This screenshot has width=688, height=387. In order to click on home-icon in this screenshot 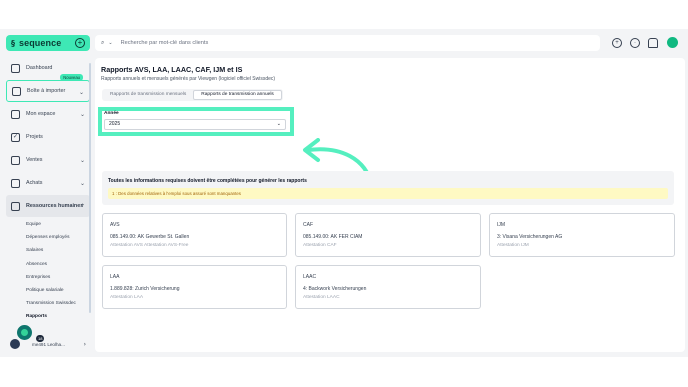, I will do `click(15, 68)`.